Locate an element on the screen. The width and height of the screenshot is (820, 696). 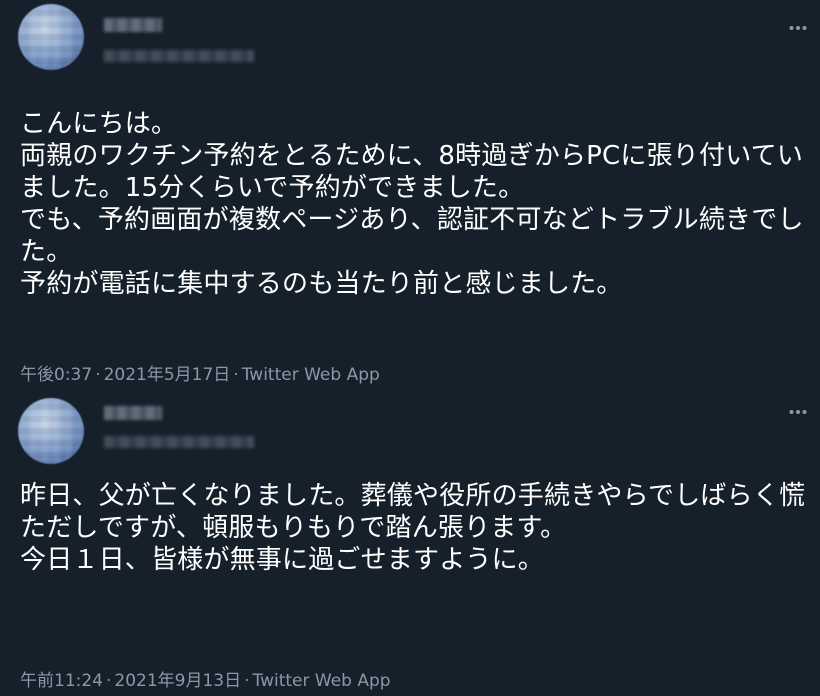
tweet-date: 2021年5月17日 is located at coordinates (167, 375).